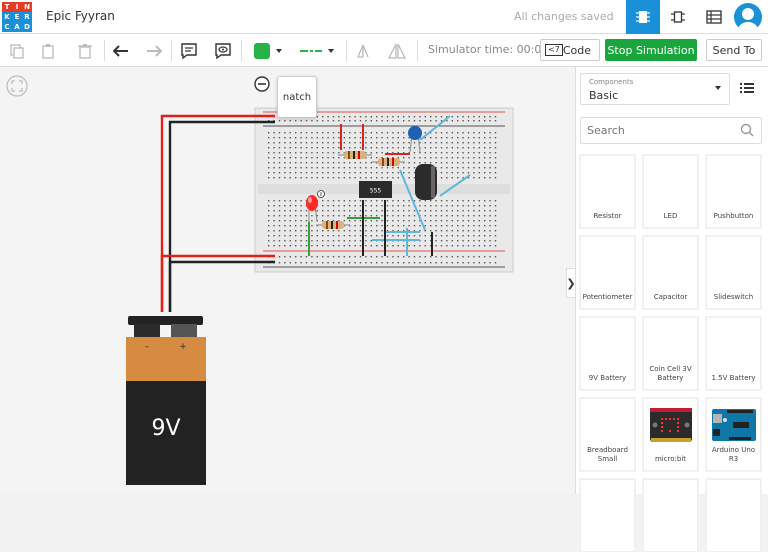 The height and width of the screenshot is (552, 768). What do you see at coordinates (147, 347) in the screenshot?
I see `battery-minus-label: –` at bounding box center [147, 347].